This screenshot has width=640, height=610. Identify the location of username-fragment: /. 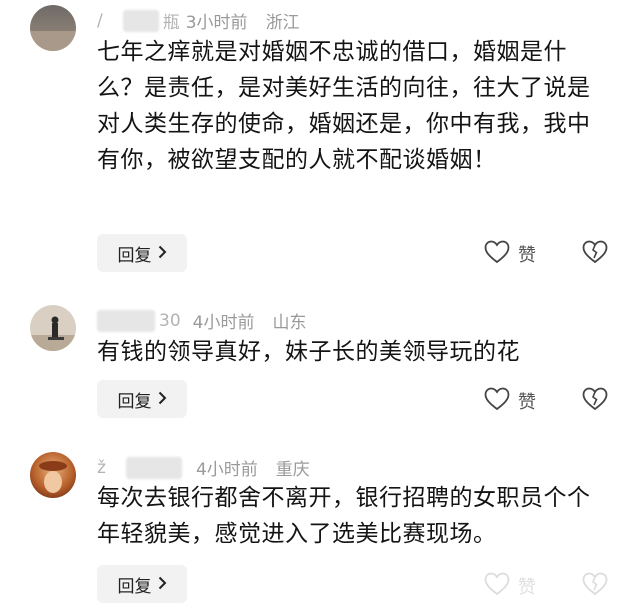
(100, 21).